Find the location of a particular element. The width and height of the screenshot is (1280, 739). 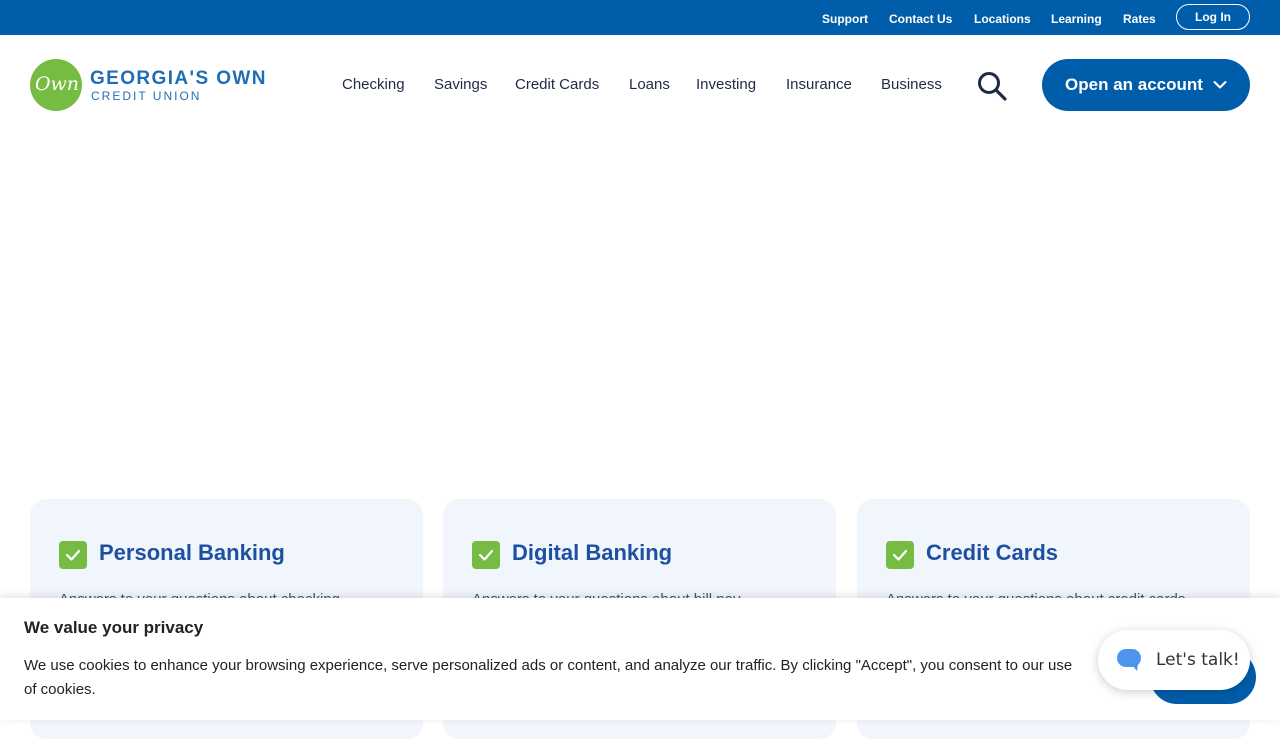

nav-credit-cards: Credit Cards is located at coordinates (557, 84).